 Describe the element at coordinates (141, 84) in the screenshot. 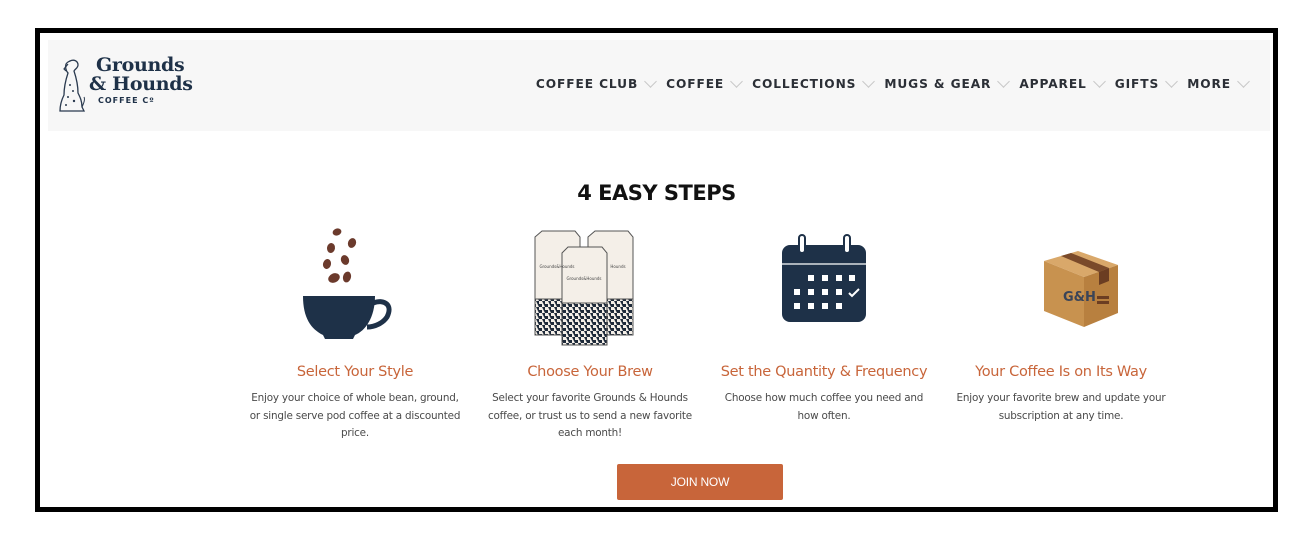

I see `brand-name-line2: & Hounds` at that location.